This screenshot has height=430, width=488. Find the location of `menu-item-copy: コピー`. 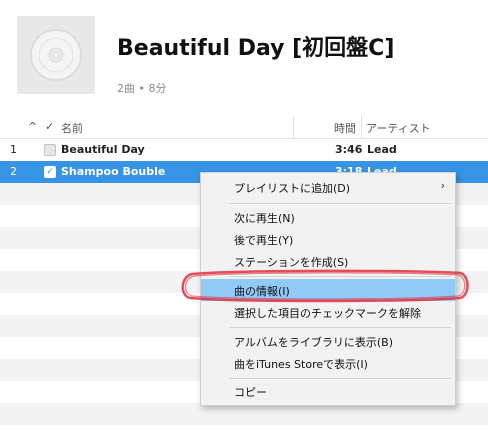

menu-item-copy: コピー is located at coordinates (328, 391).